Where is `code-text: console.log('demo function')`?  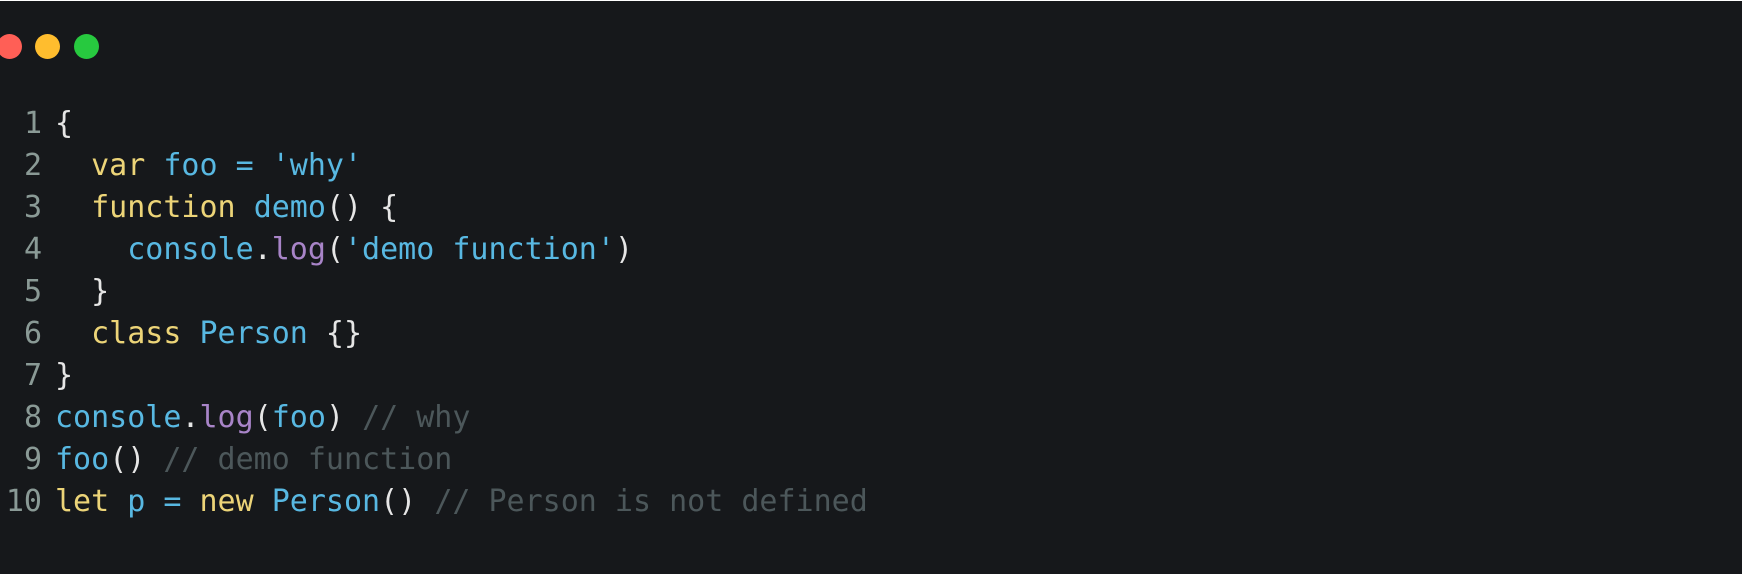 code-text: console.log('demo function') is located at coordinates (344, 250).